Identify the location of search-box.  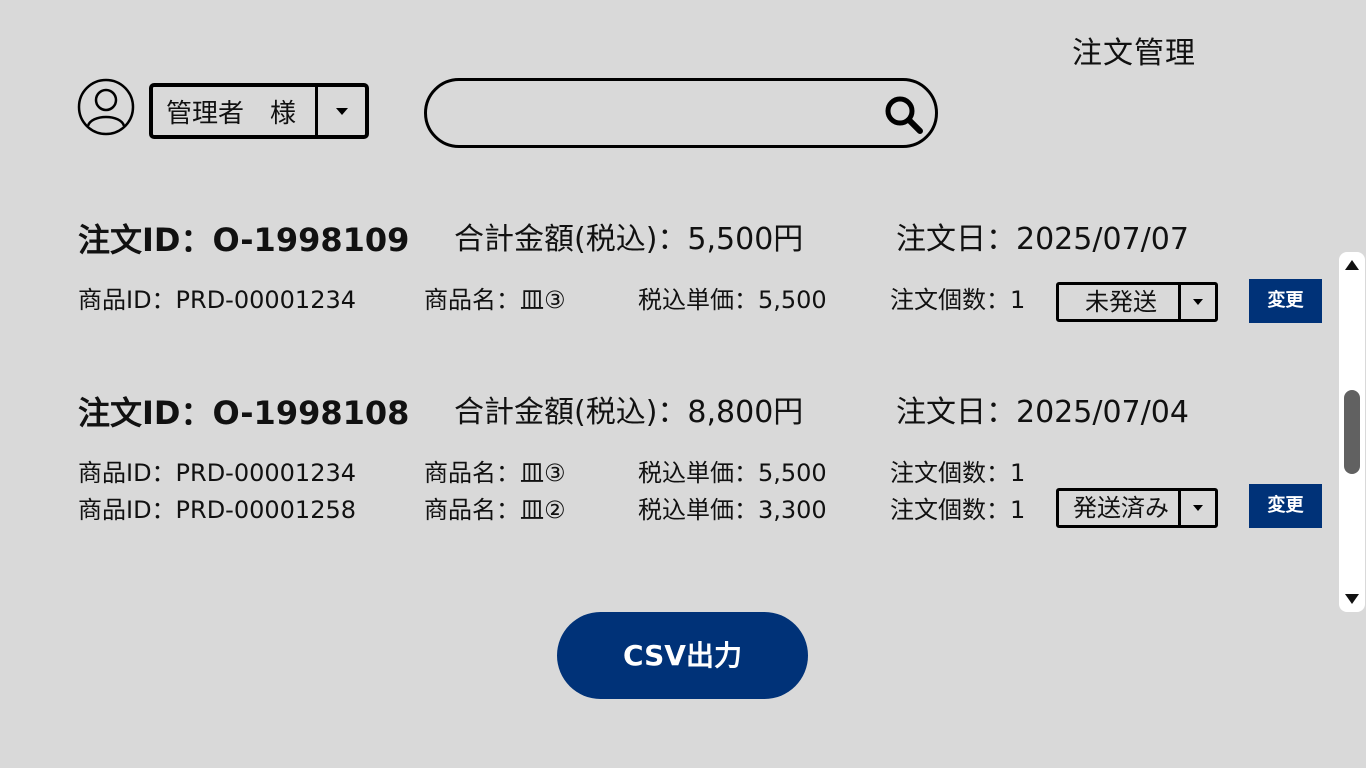
(681, 113).